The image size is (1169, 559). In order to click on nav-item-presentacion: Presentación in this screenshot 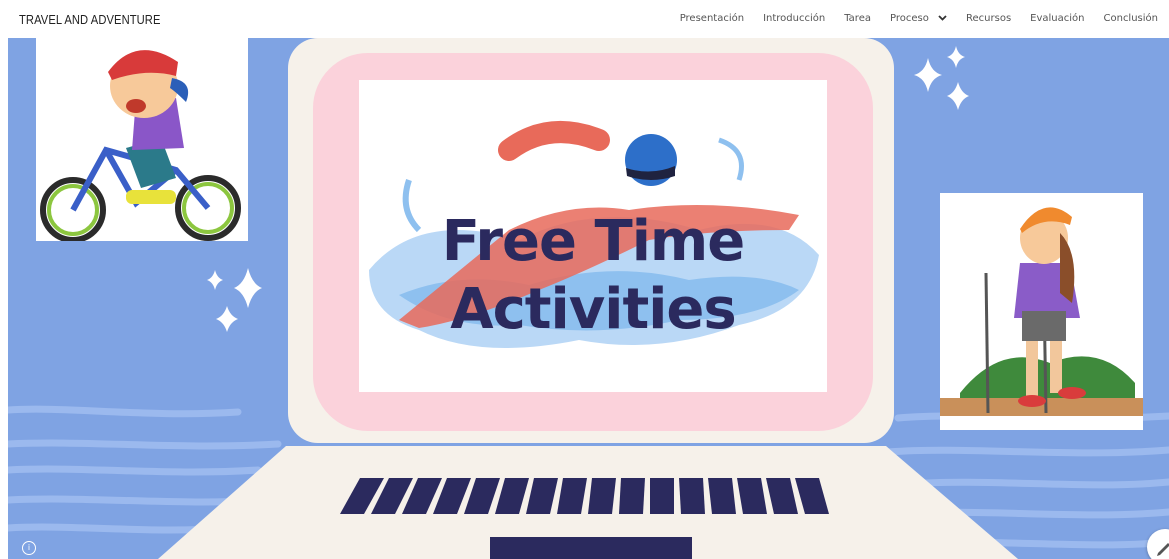, I will do `click(712, 18)`.